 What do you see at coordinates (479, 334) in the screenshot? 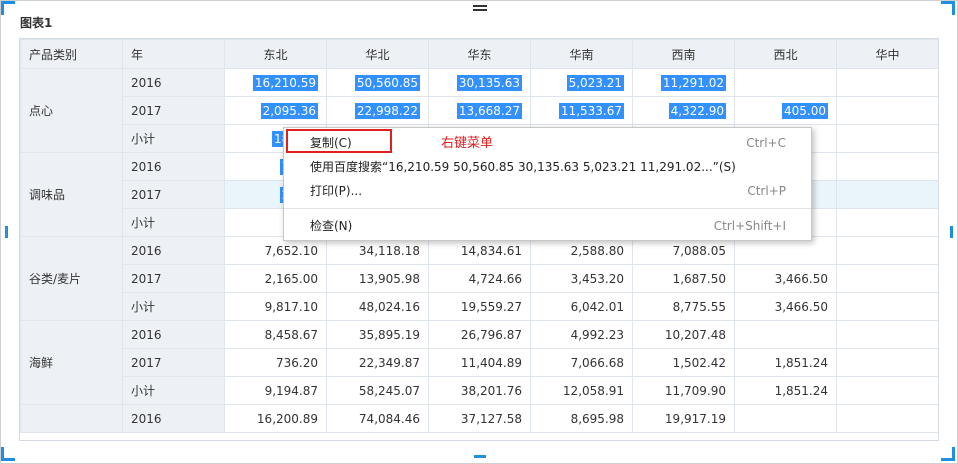
I see `value-cell: 26,796.87` at bounding box center [479, 334].